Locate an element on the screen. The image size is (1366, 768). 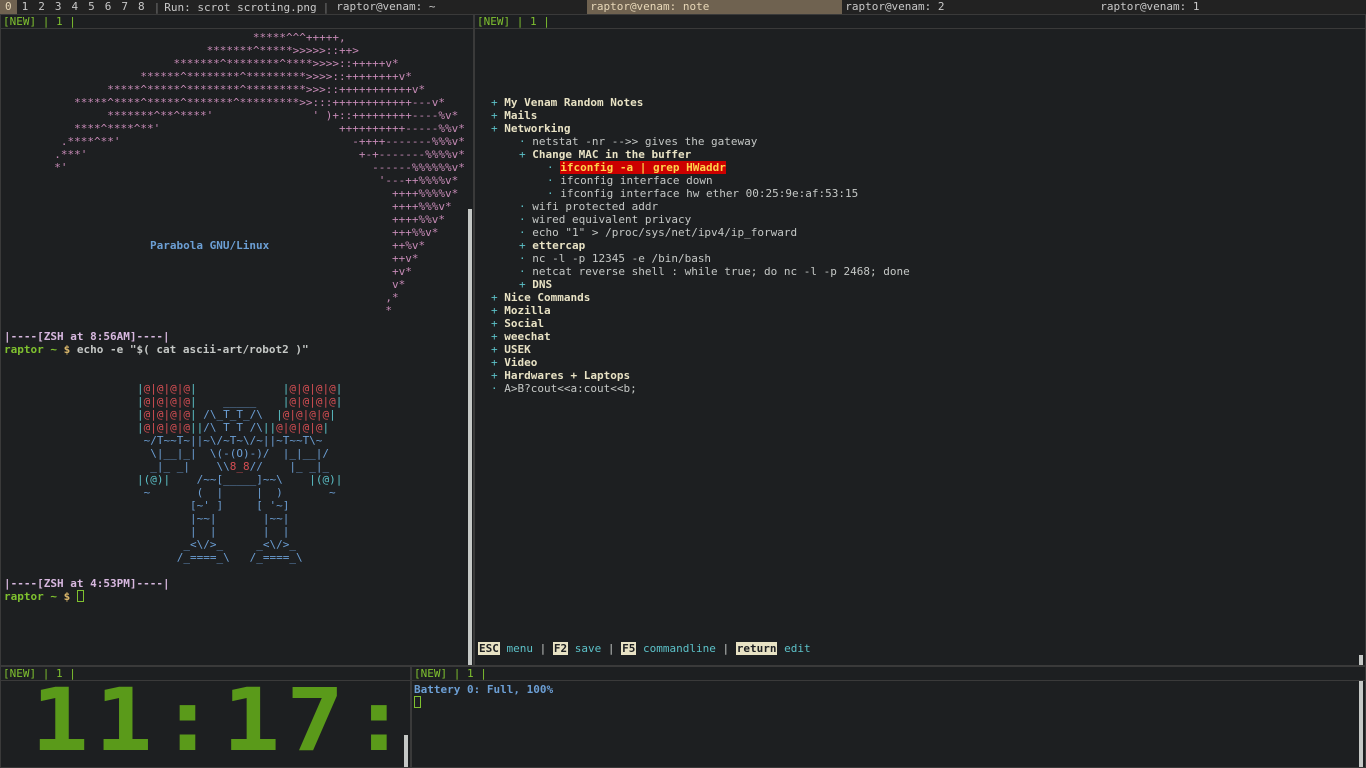
window-title-home: raptor@venam: ~ is located at coordinates (460, 7).